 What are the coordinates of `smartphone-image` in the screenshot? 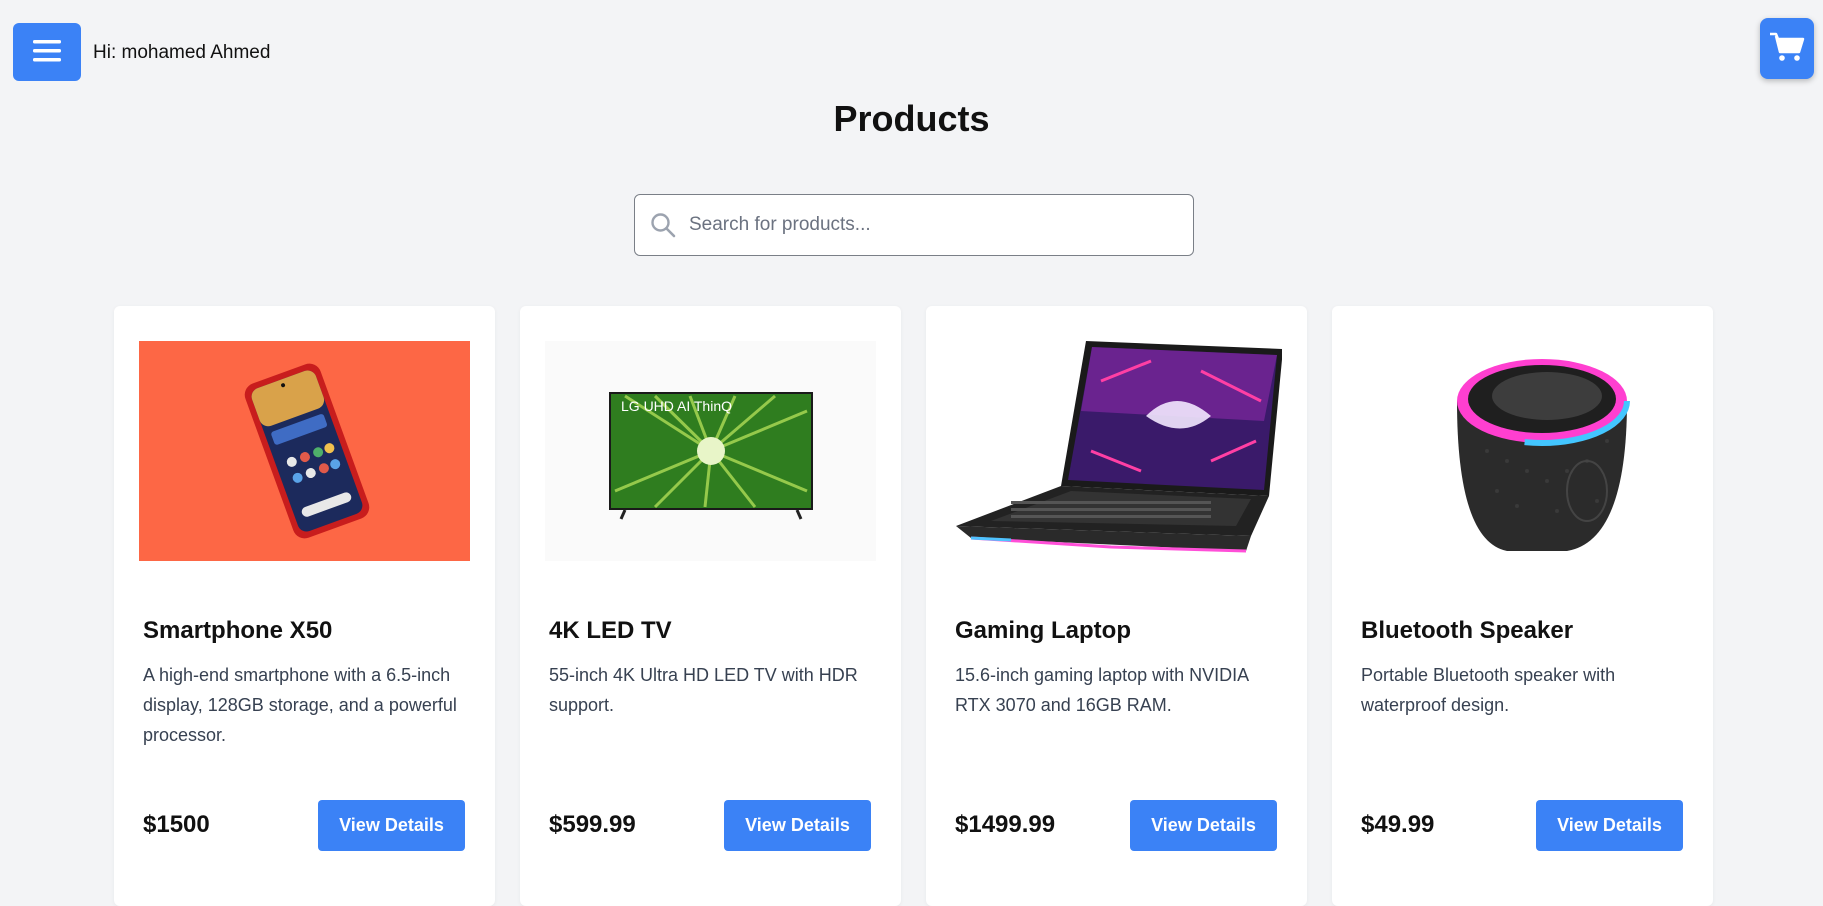 It's located at (304, 451).